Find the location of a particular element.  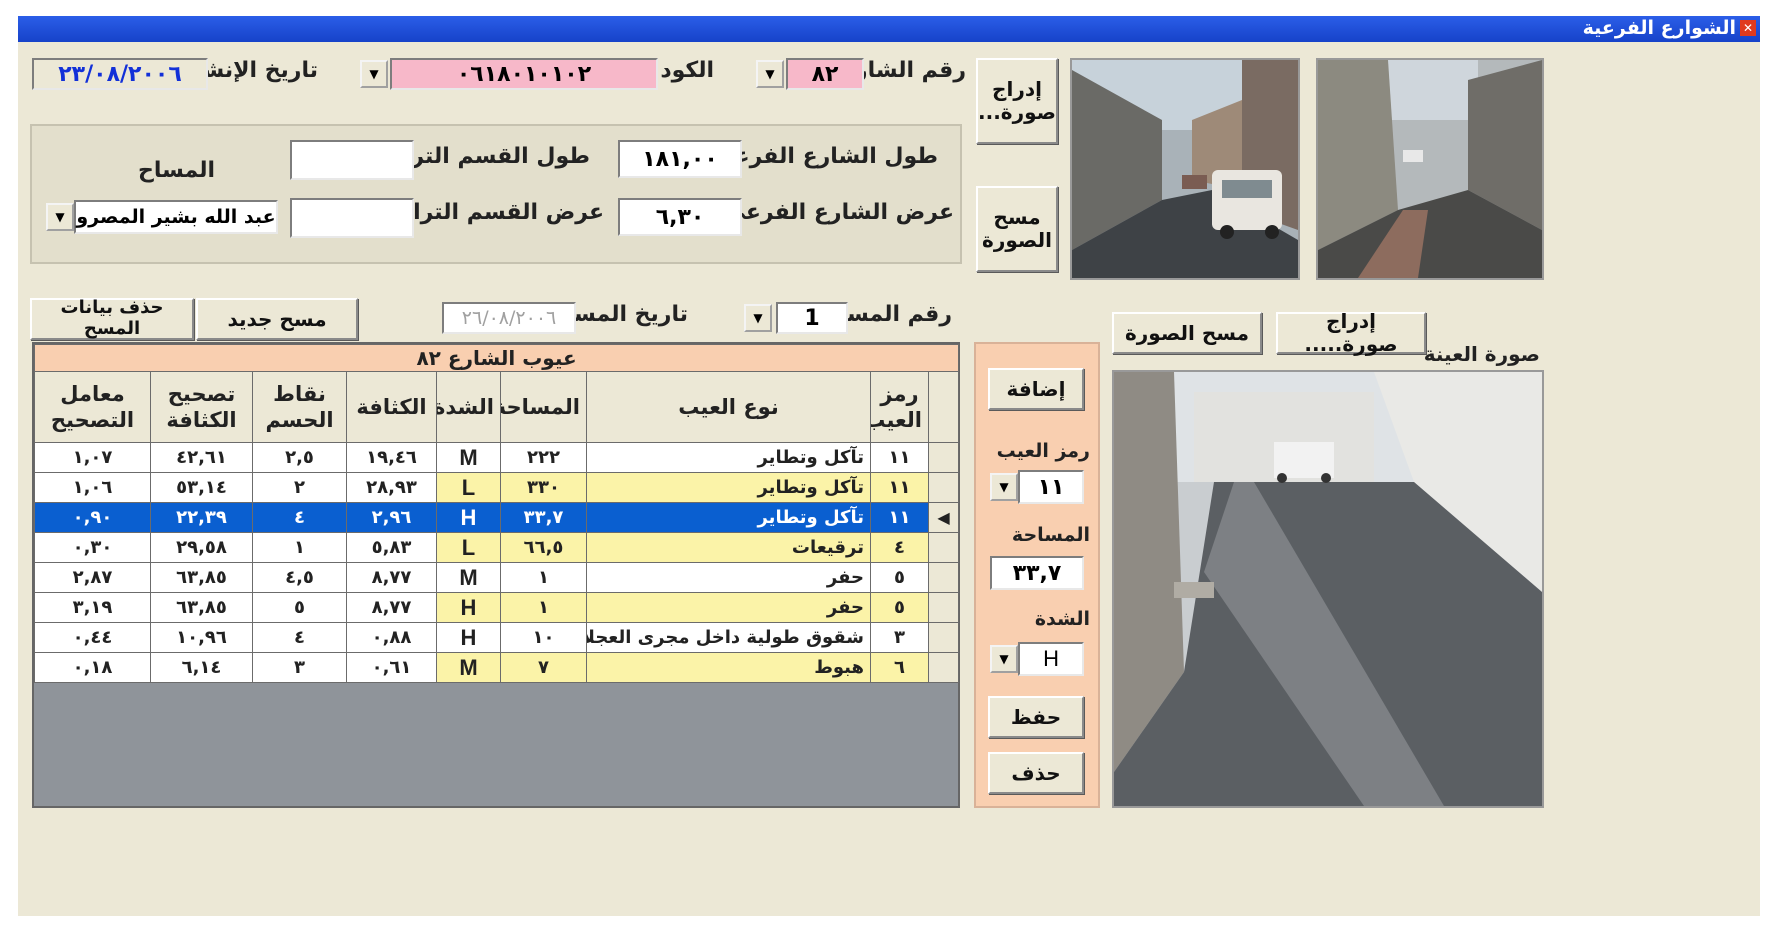

code-dropdown-icon: ▼ is located at coordinates (374, 74).